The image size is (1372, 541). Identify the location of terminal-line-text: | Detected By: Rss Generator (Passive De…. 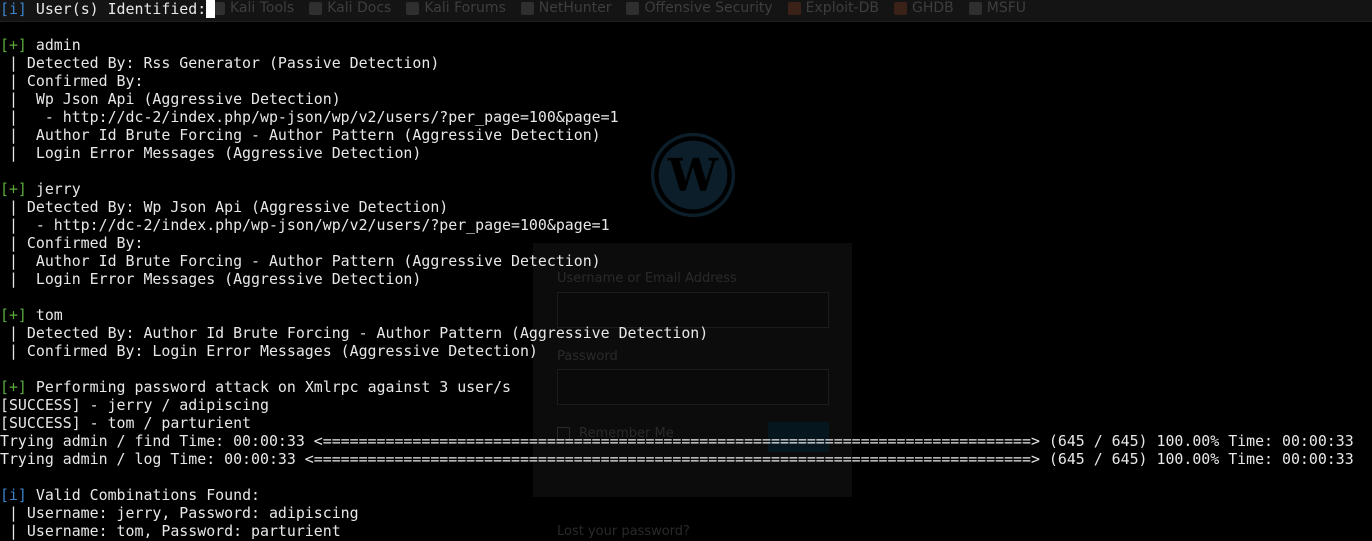
(220, 63).